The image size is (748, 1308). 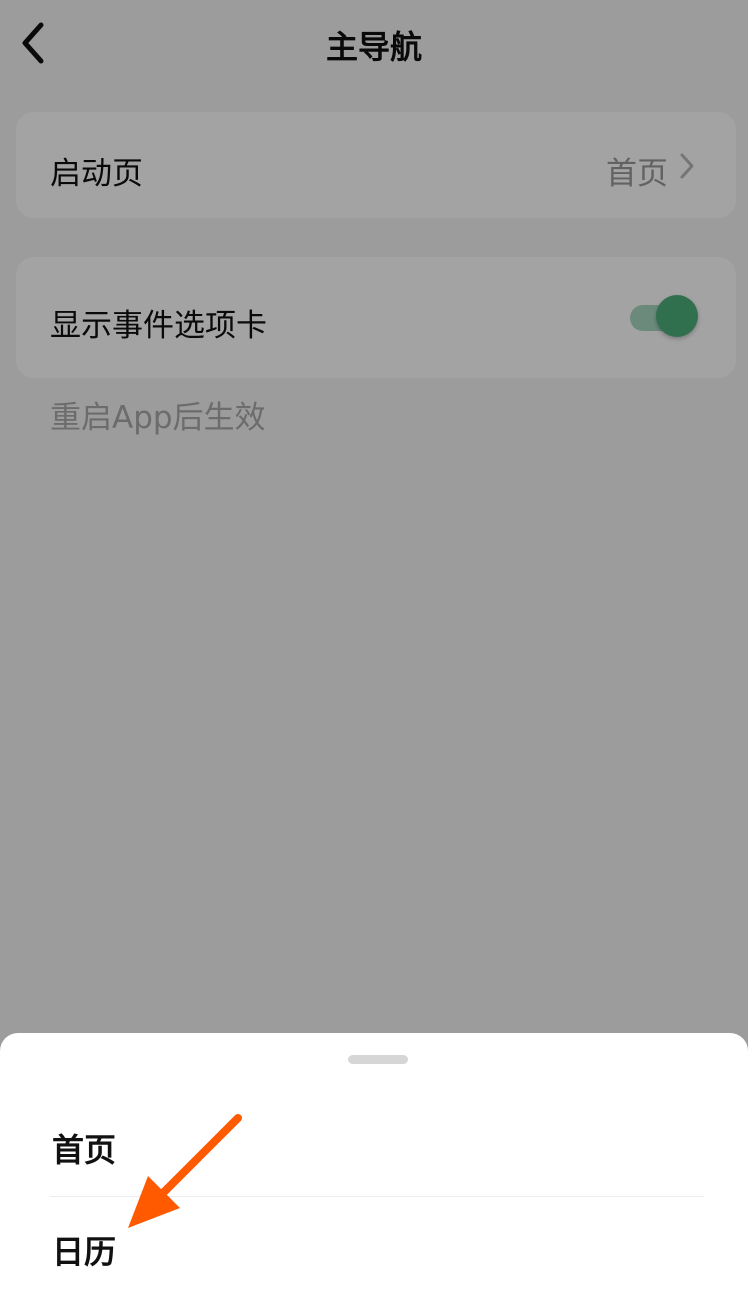 I want to click on sheet-option-home: 首页, so click(x=377, y=1151).